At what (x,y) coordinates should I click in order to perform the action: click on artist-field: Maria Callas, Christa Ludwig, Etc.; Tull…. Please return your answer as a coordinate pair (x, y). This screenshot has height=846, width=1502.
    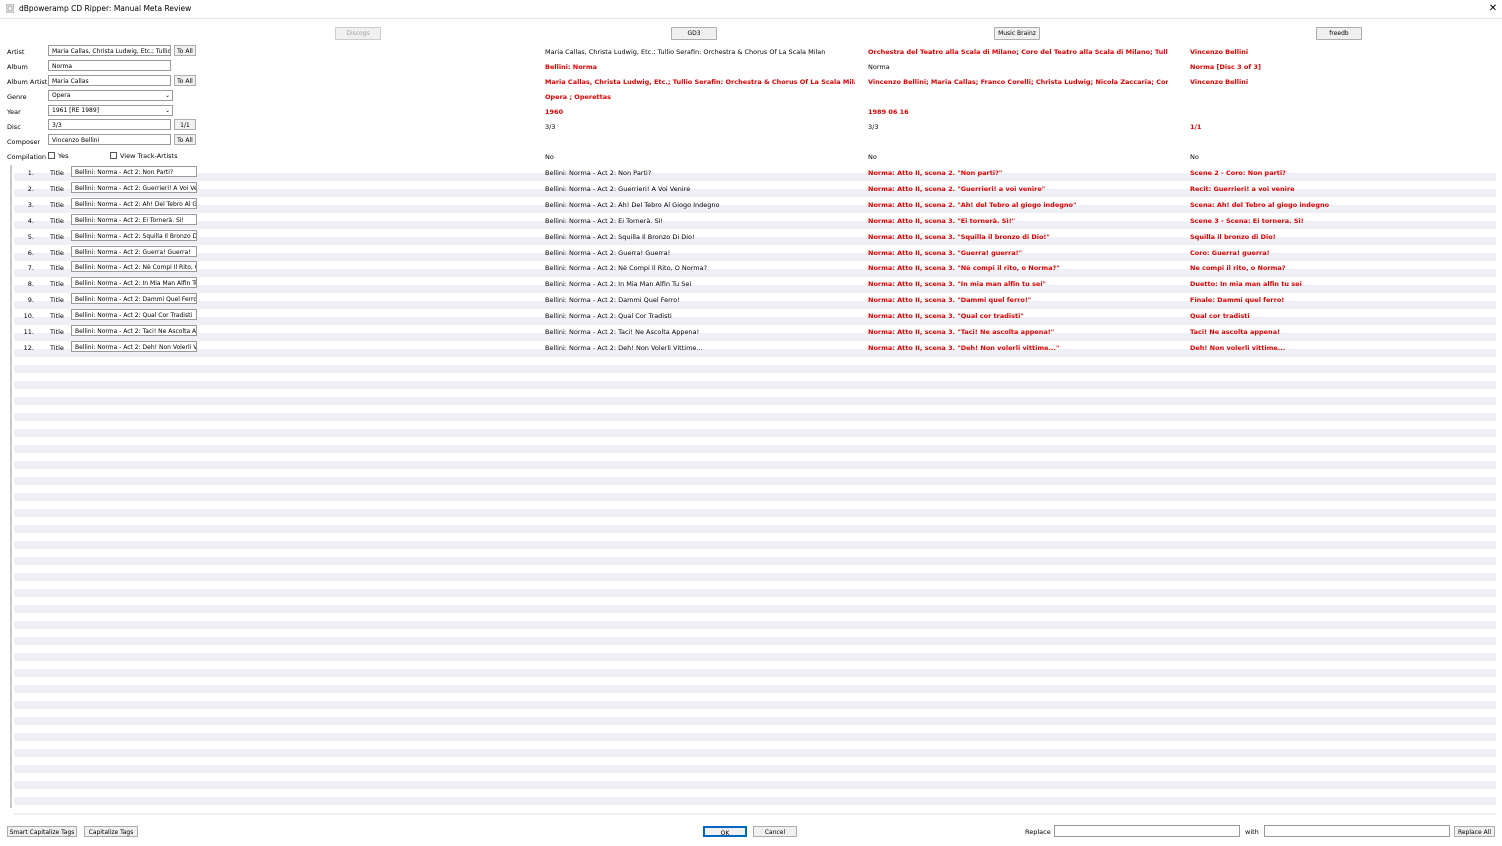
    Looking at the image, I should click on (109, 50).